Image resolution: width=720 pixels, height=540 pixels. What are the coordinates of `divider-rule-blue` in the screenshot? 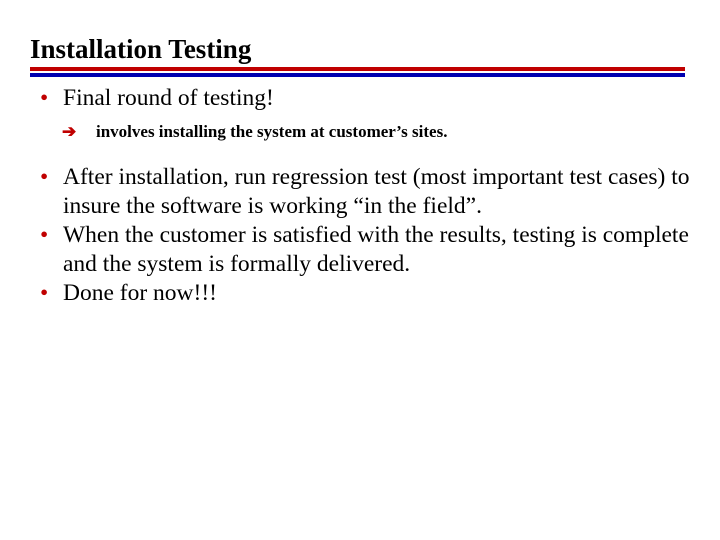 It's located at (357, 75).